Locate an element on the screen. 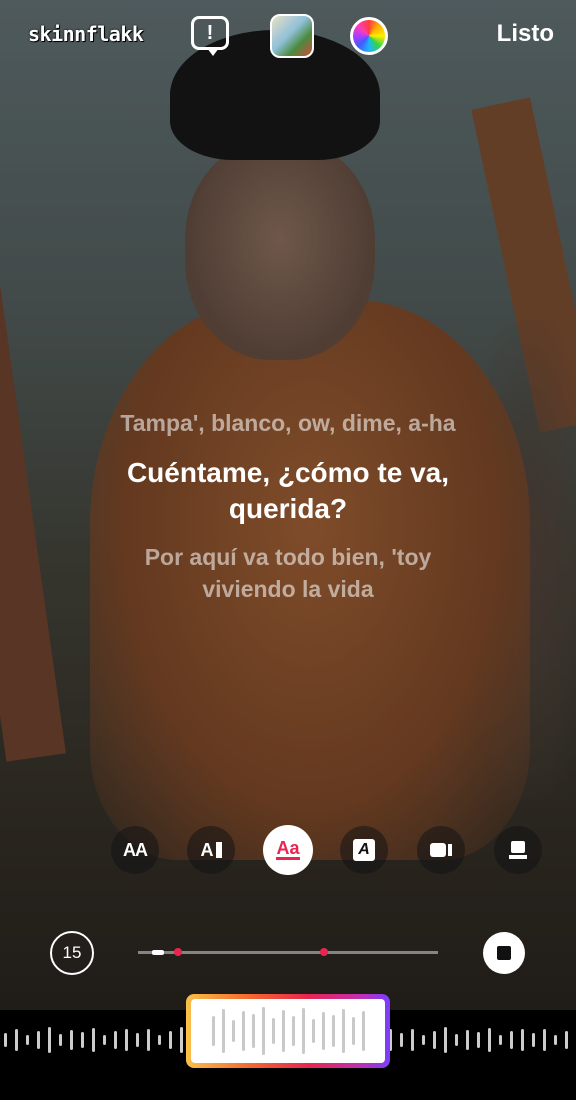  selected-waveform is located at coordinates (288, 1031).